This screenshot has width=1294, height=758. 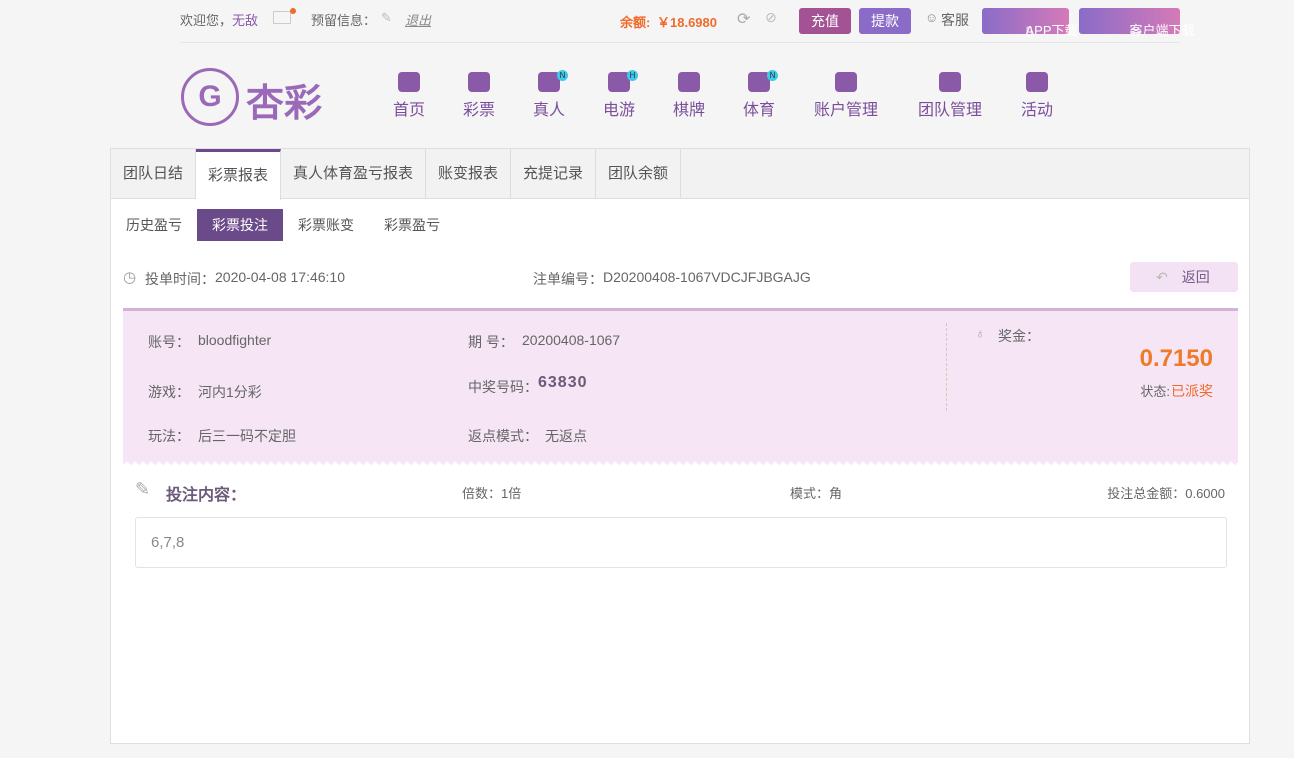 I want to click on prize-value: 0.7150, so click(x=1176, y=358).